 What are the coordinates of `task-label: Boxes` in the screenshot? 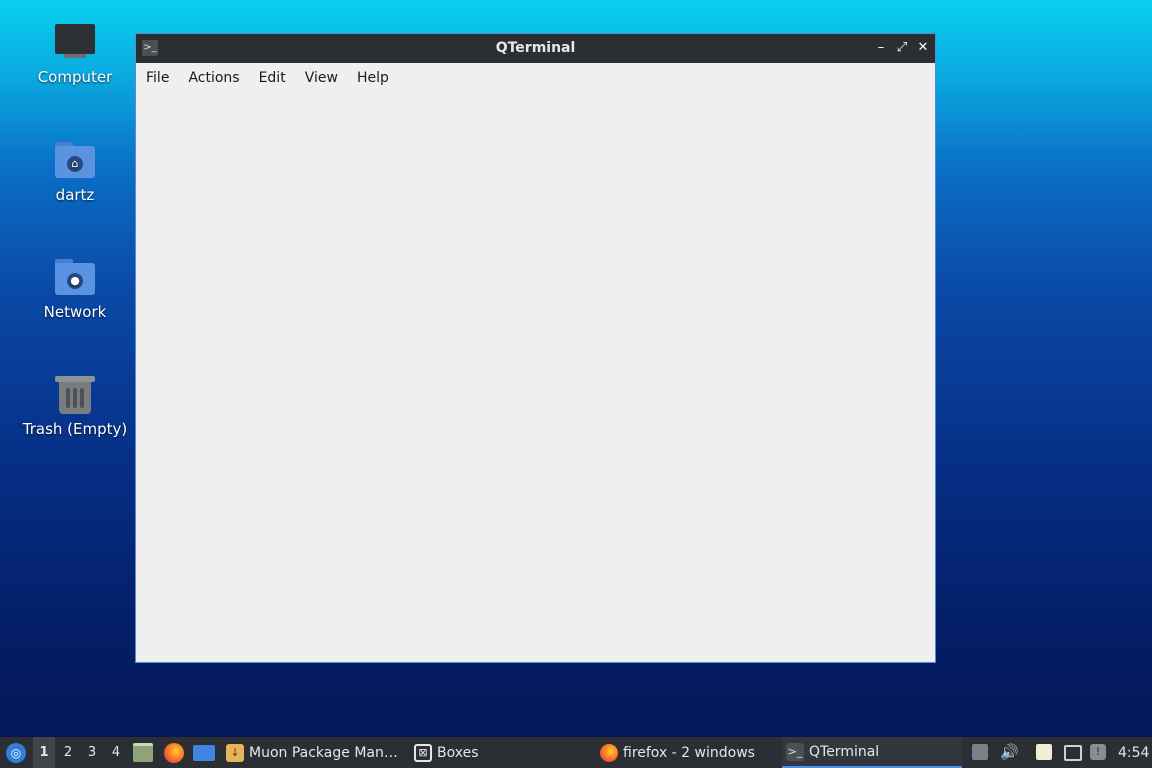 It's located at (458, 752).